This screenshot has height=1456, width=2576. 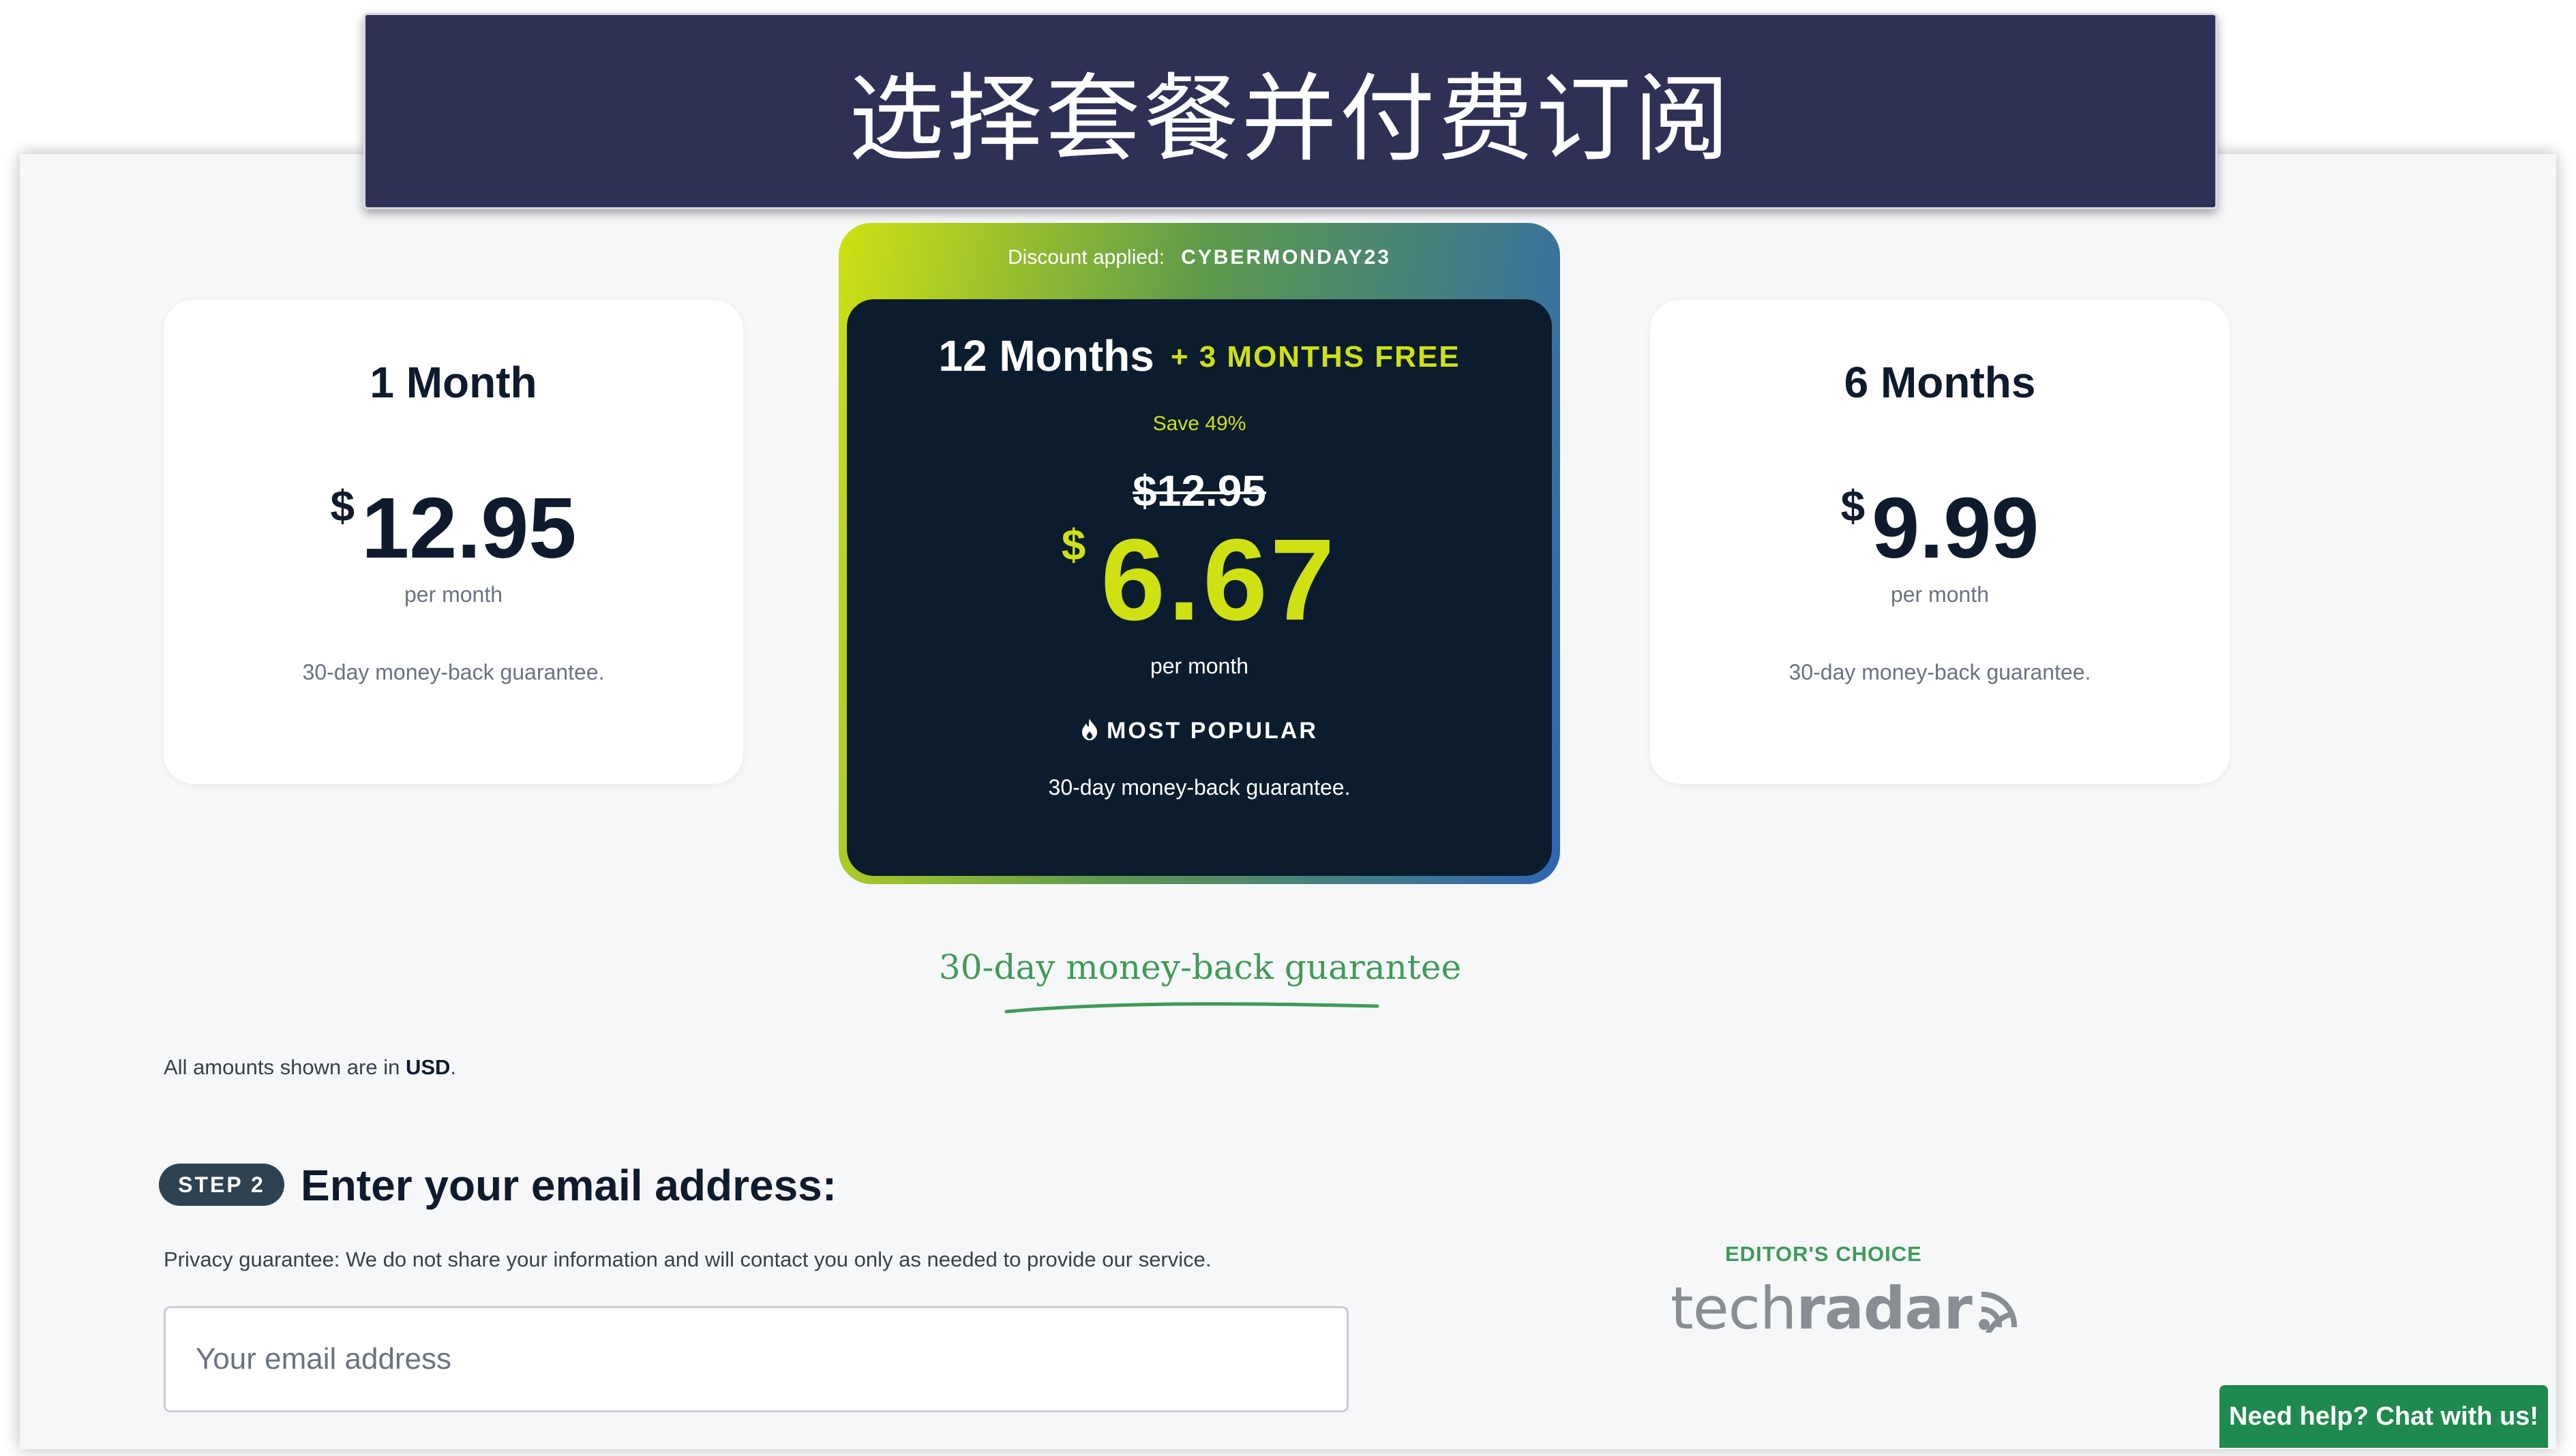 I want to click on plan-price: $9.99, so click(x=1940, y=528).